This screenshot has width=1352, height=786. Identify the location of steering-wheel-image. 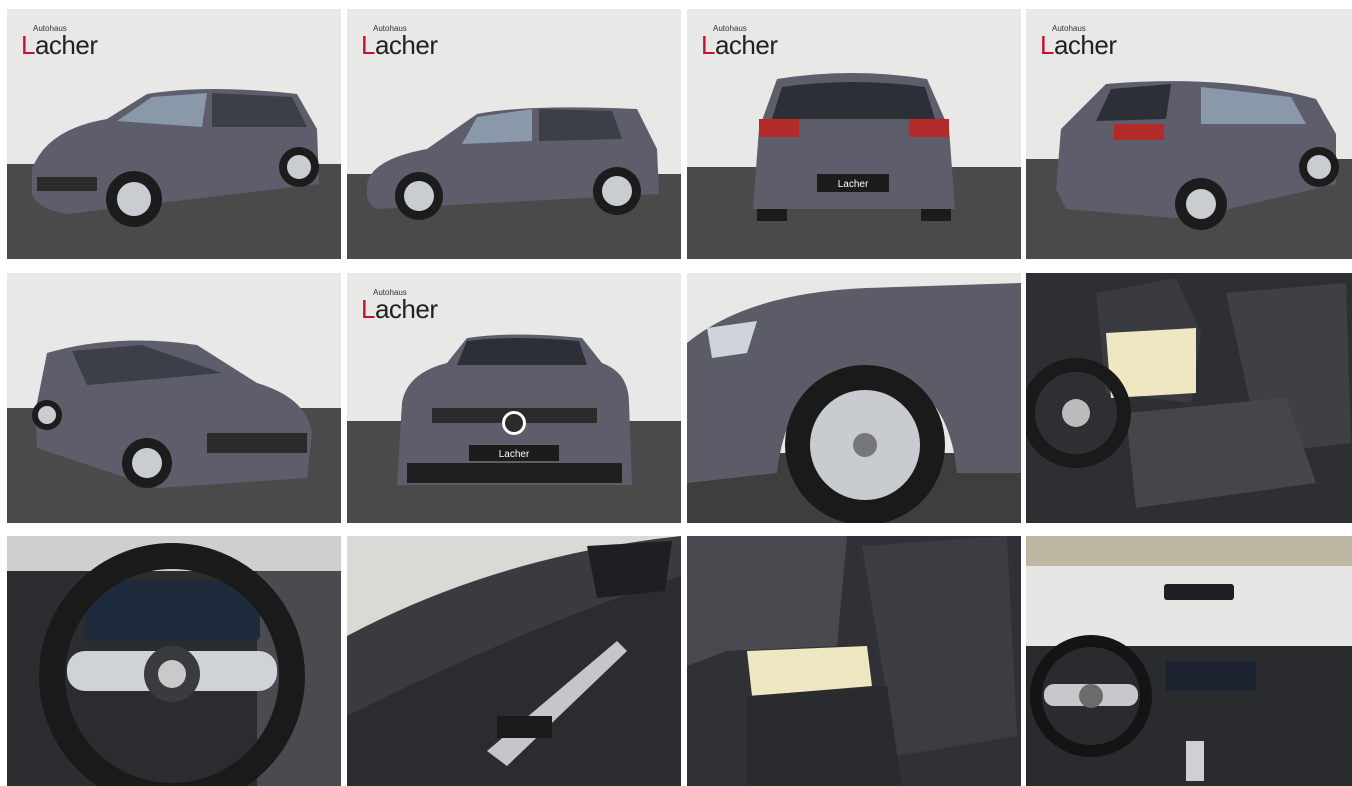
(174, 661).